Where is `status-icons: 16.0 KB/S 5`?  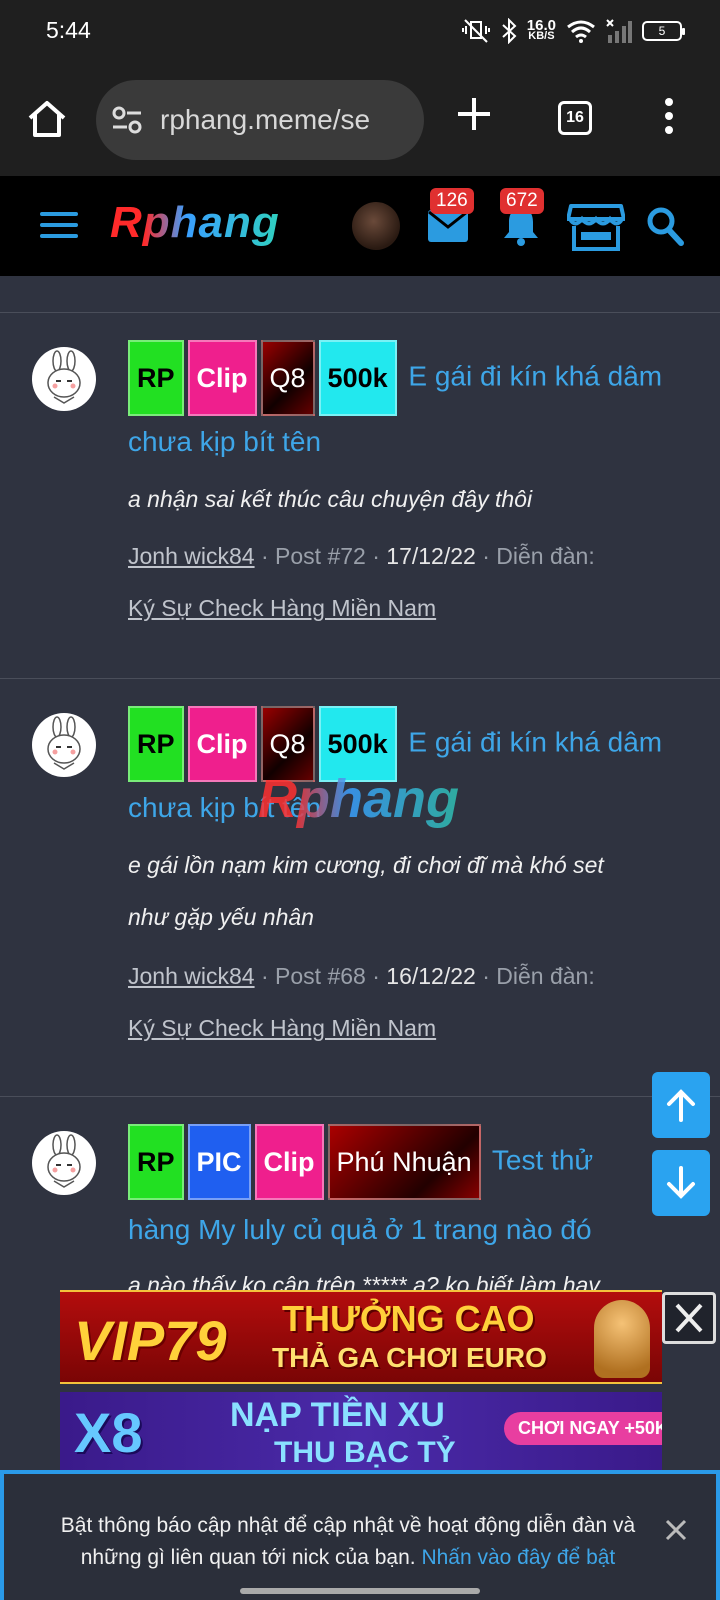
status-icons: 16.0 KB/S 5 is located at coordinates (573, 30).